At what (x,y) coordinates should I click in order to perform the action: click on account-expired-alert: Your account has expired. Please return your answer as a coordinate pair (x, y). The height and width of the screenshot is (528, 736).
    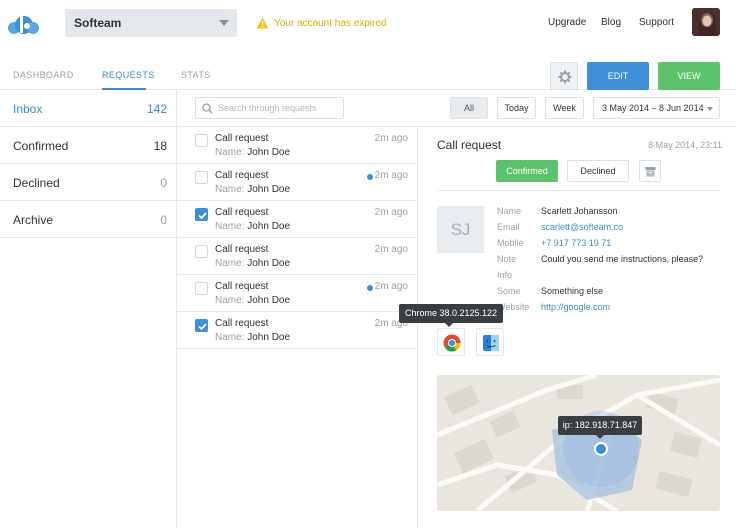
    Looking at the image, I should click on (321, 23).